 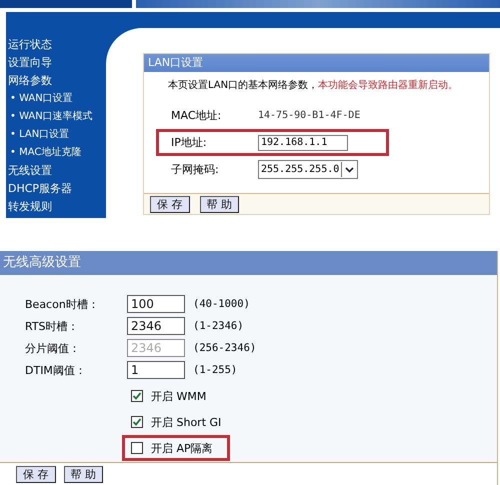 What do you see at coordinates (56, 189) in the screenshot?
I see `menu-item: DHCP服务器` at bounding box center [56, 189].